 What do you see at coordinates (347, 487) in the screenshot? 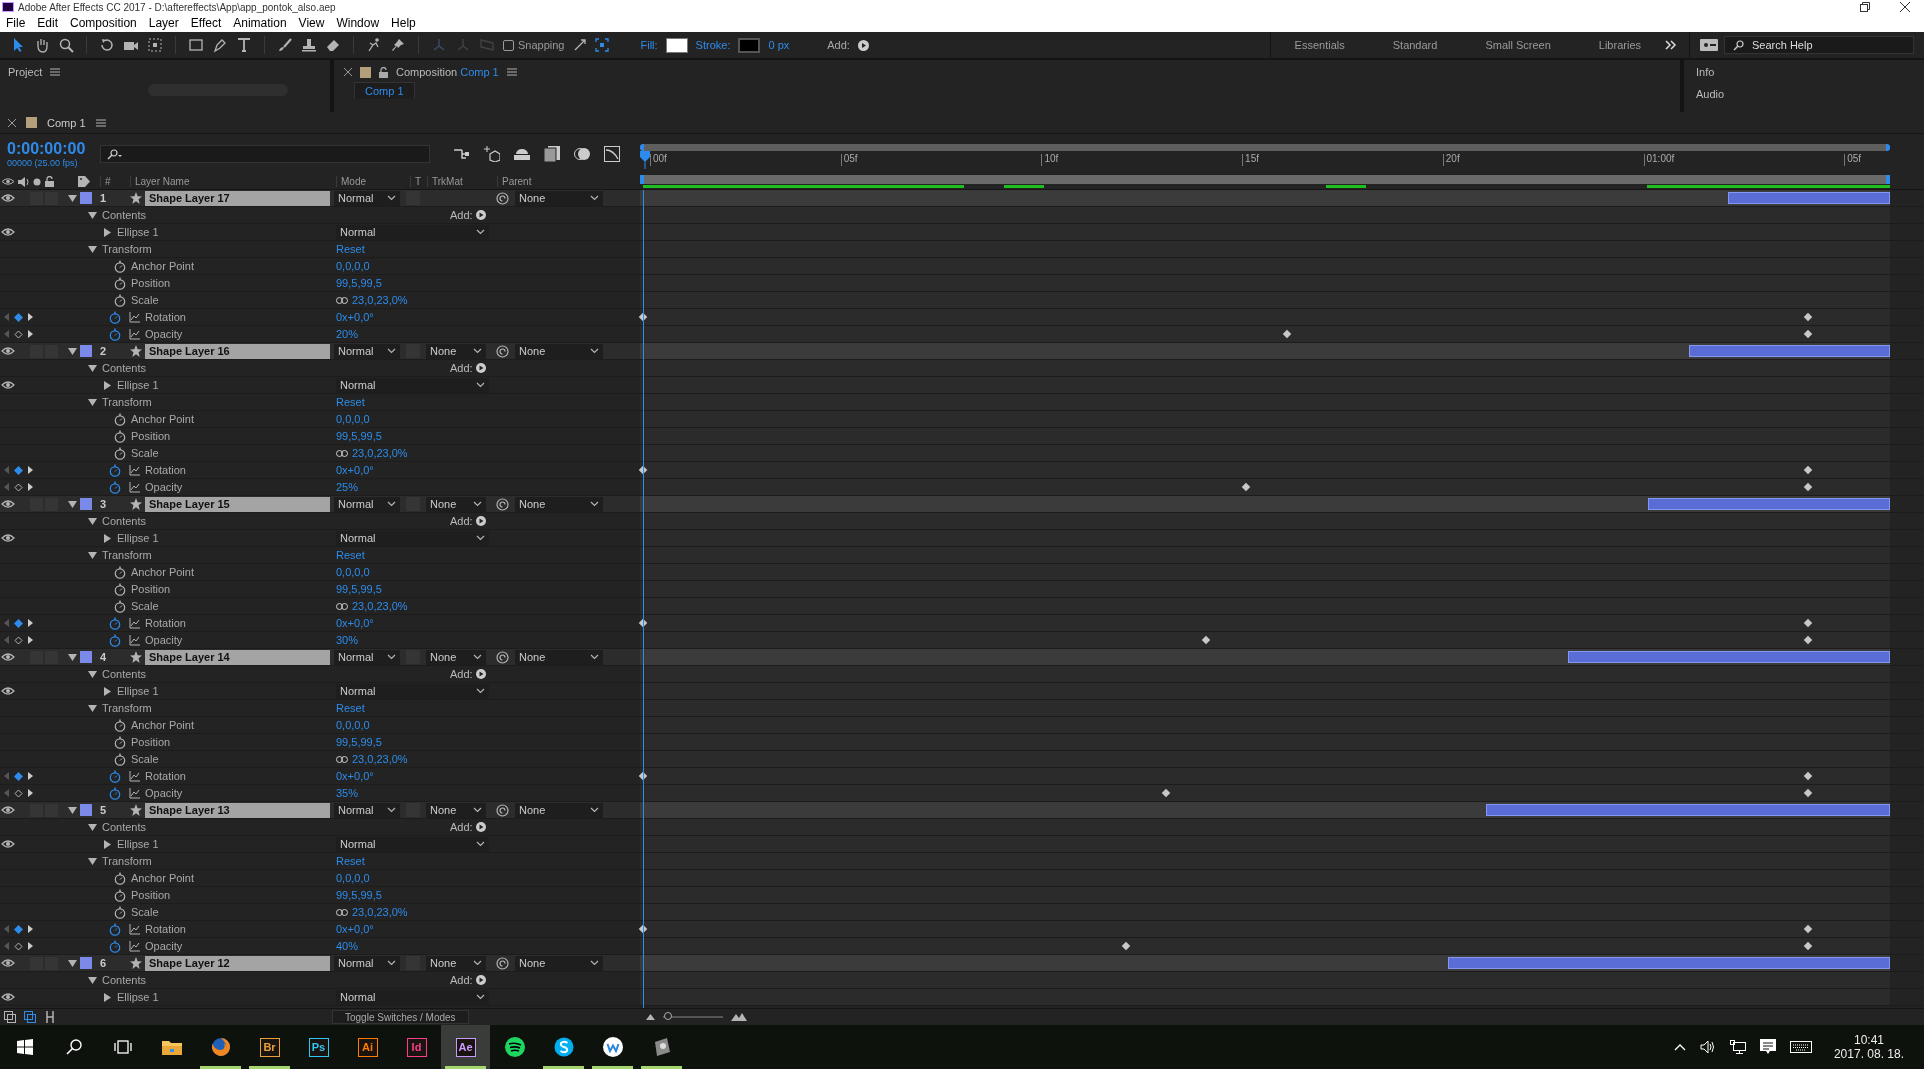
I see `property-value: 25%` at bounding box center [347, 487].